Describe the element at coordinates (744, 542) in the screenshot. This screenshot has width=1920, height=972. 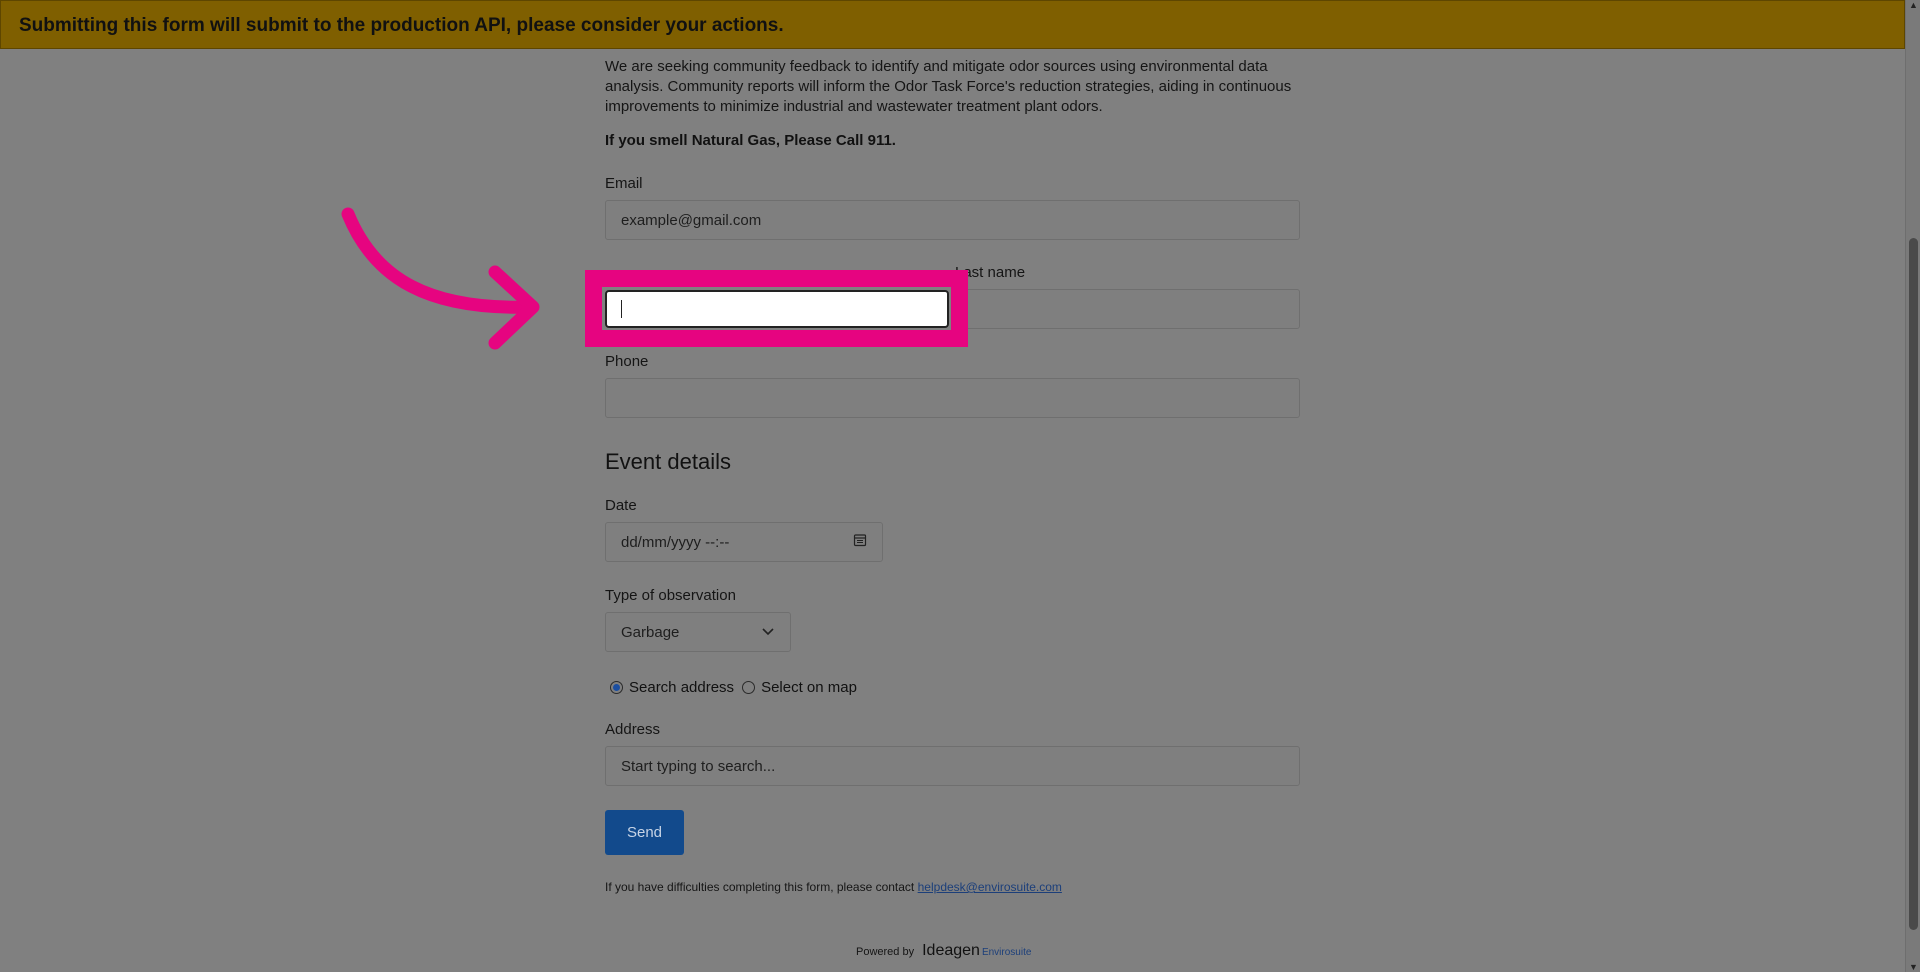
I see `date-field: dd/mm/yyyy --:--` at that location.